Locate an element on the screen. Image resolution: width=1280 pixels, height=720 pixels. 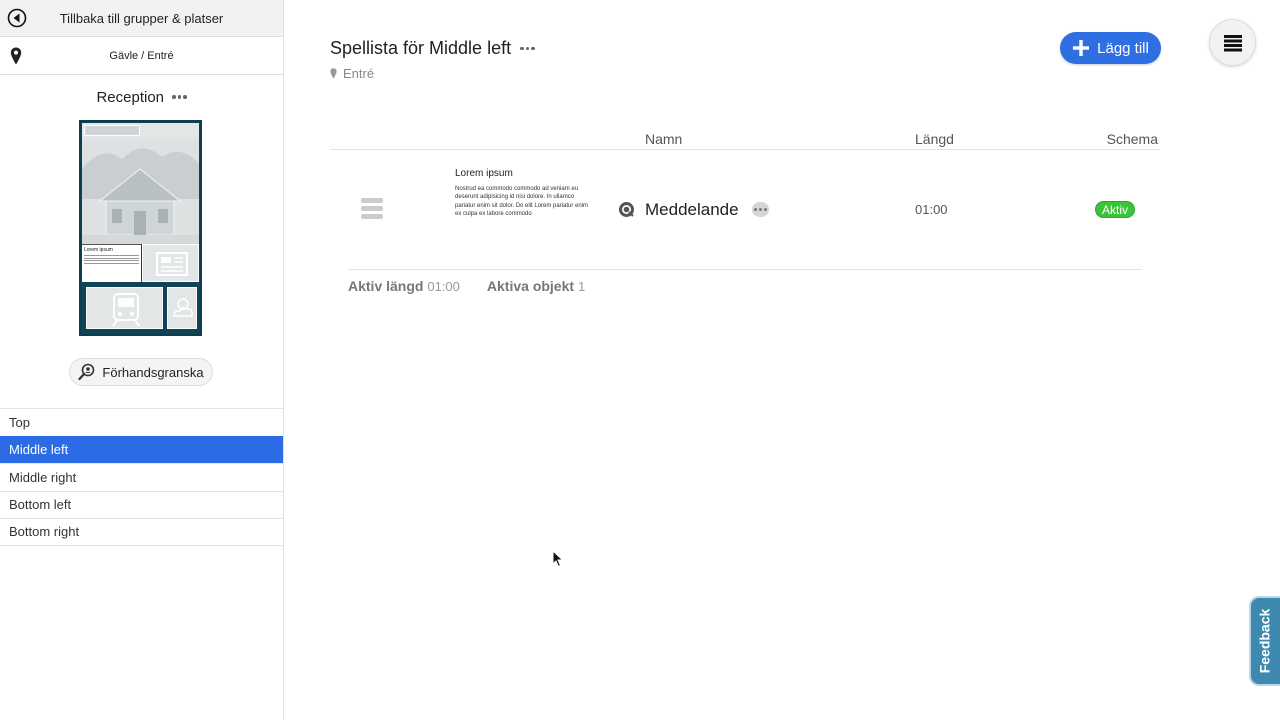
preview-button-label: Förhandsgranska is located at coordinates (153, 372).